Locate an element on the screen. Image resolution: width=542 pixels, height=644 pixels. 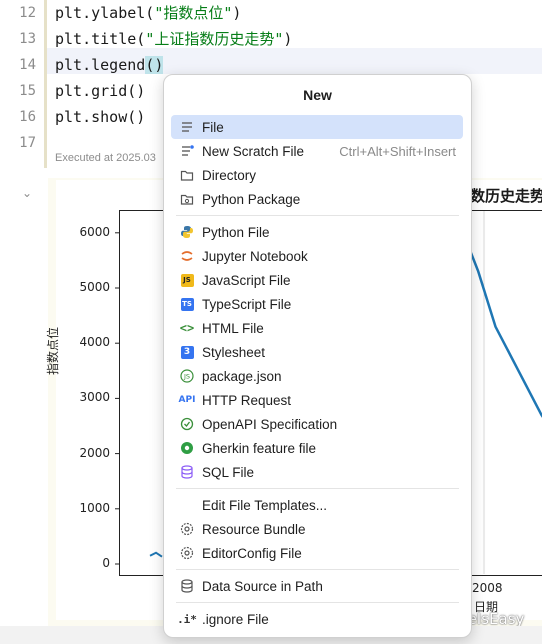
menu-item-label: File is located at coordinates (213, 127).